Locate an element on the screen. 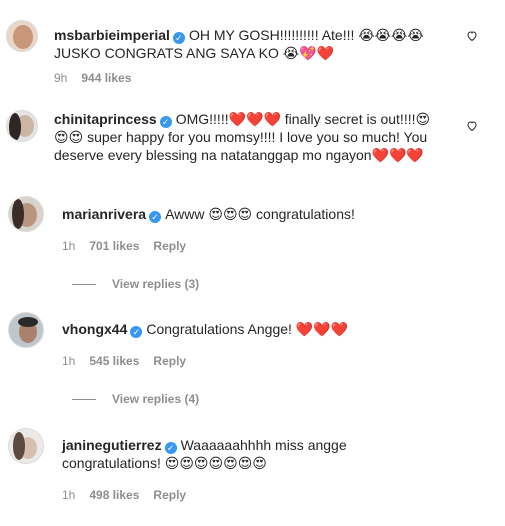  comment-meta: 1h 498 likes Reply is located at coordinates (131, 495).